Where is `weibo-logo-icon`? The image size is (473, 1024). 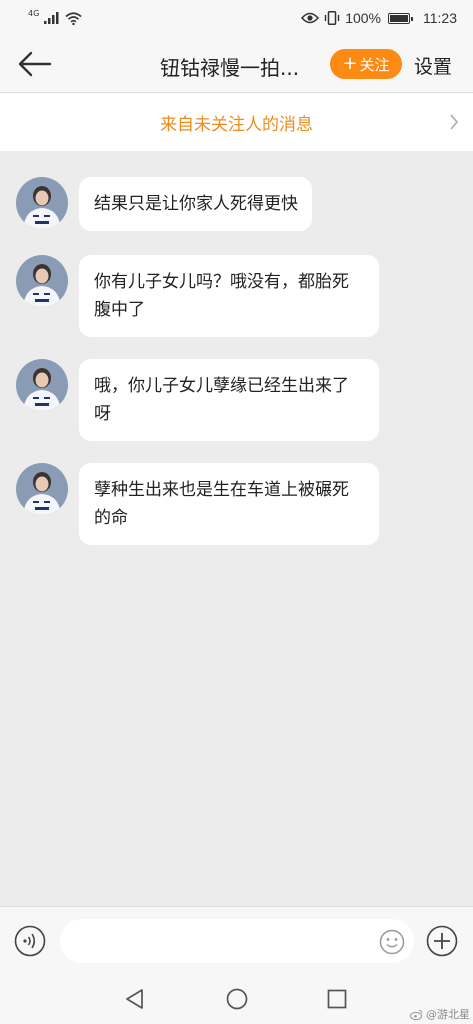 weibo-logo-icon is located at coordinates (416, 1014).